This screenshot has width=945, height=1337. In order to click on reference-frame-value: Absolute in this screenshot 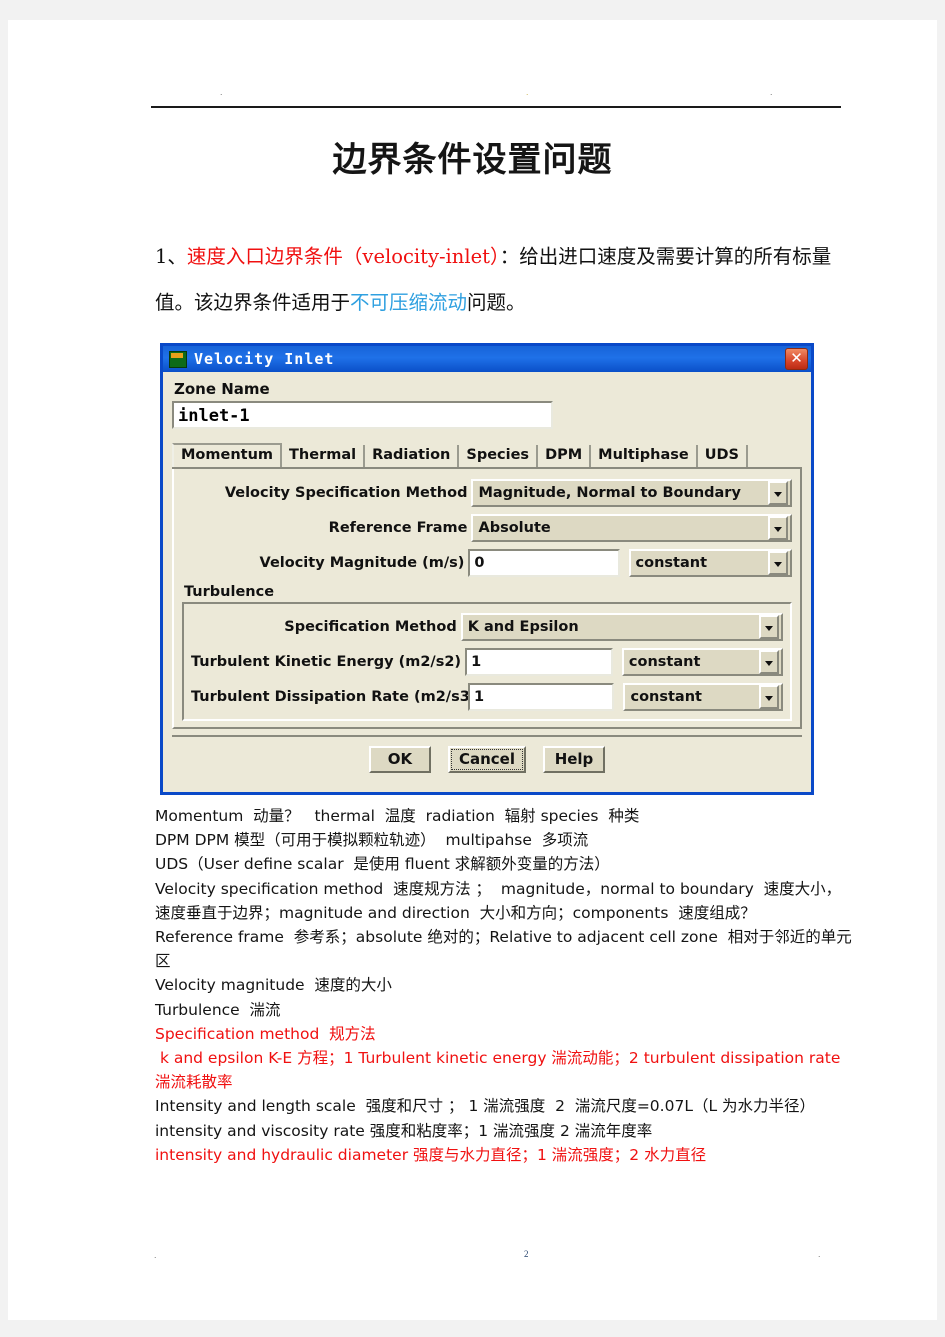, I will do `click(514, 528)`.